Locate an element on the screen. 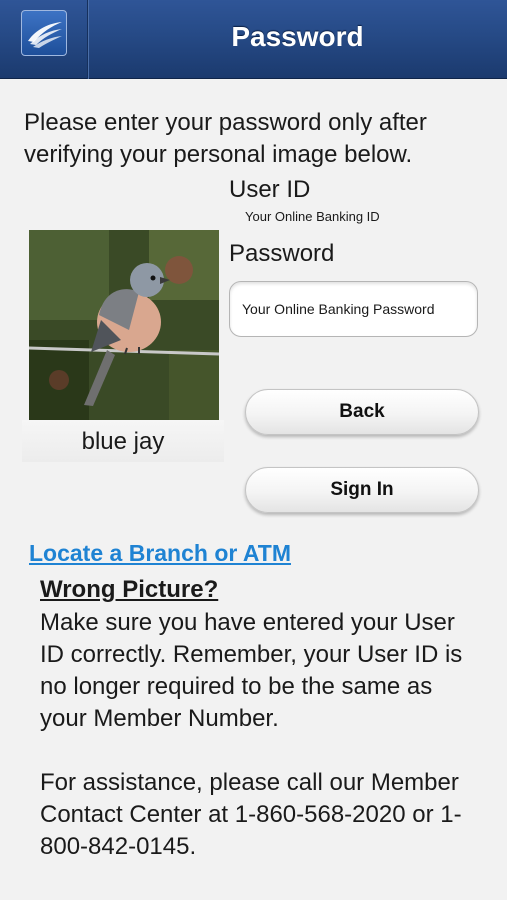  locate-branch-atm-link: Locate a Branch or ATM is located at coordinates (160, 553).